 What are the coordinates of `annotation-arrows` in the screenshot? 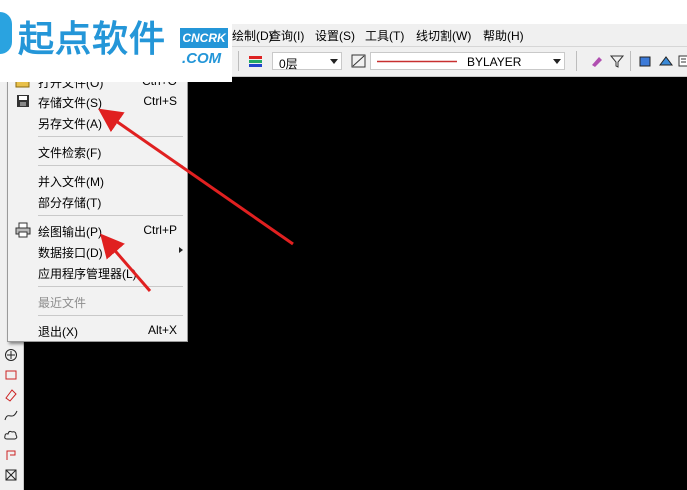 It's located at (196, 200).